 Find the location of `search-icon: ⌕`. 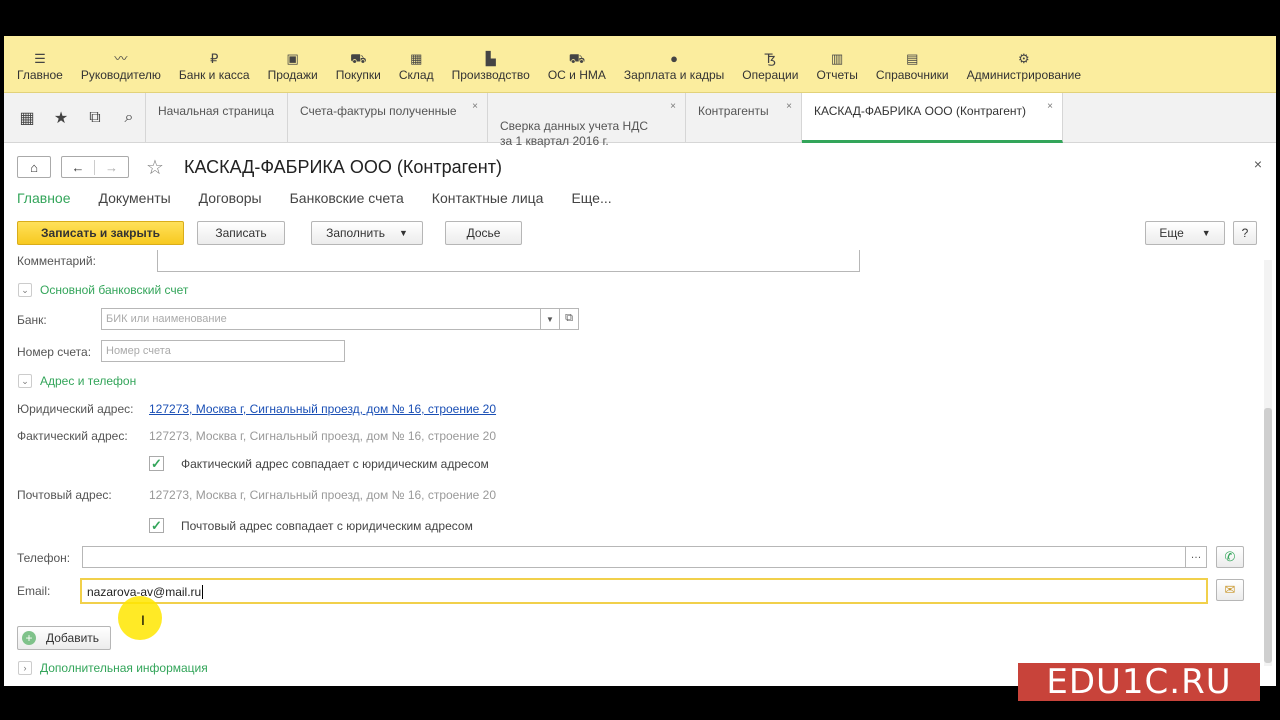

search-icon: ⌕ is located at coordinates (129, 118).